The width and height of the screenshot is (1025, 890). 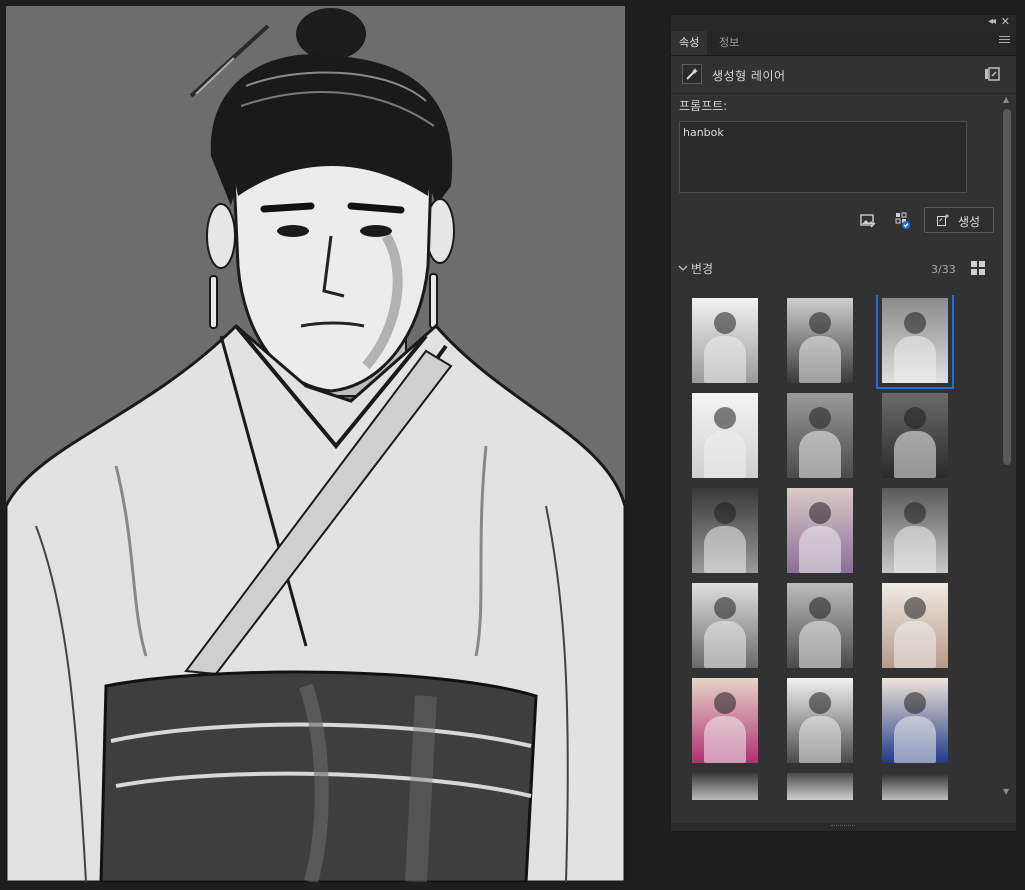 What do you see at coordinates (689, 43) in the screenshot?
I see `tab-properties: 속성` at bounding box center [689, 43].